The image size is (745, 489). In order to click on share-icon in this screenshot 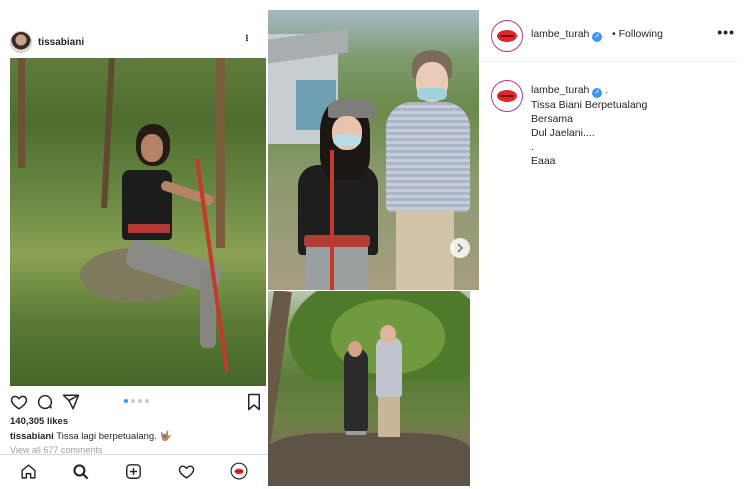, I will do `click(71, 402)`.